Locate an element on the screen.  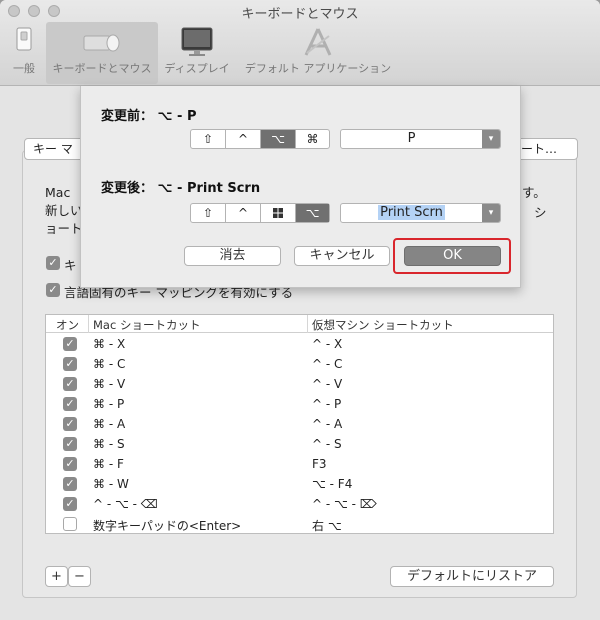
table-row: ✓ ⌘ - S ^ - S is located at coordinates (299, 444).